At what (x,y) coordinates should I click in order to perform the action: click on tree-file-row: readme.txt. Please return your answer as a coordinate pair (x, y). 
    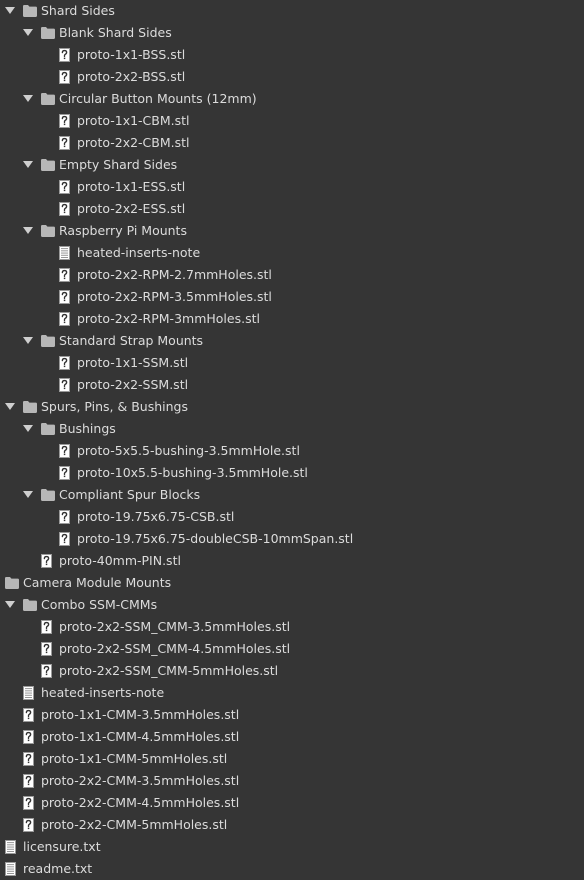
    Looking at the image, I should click on (292, 869).